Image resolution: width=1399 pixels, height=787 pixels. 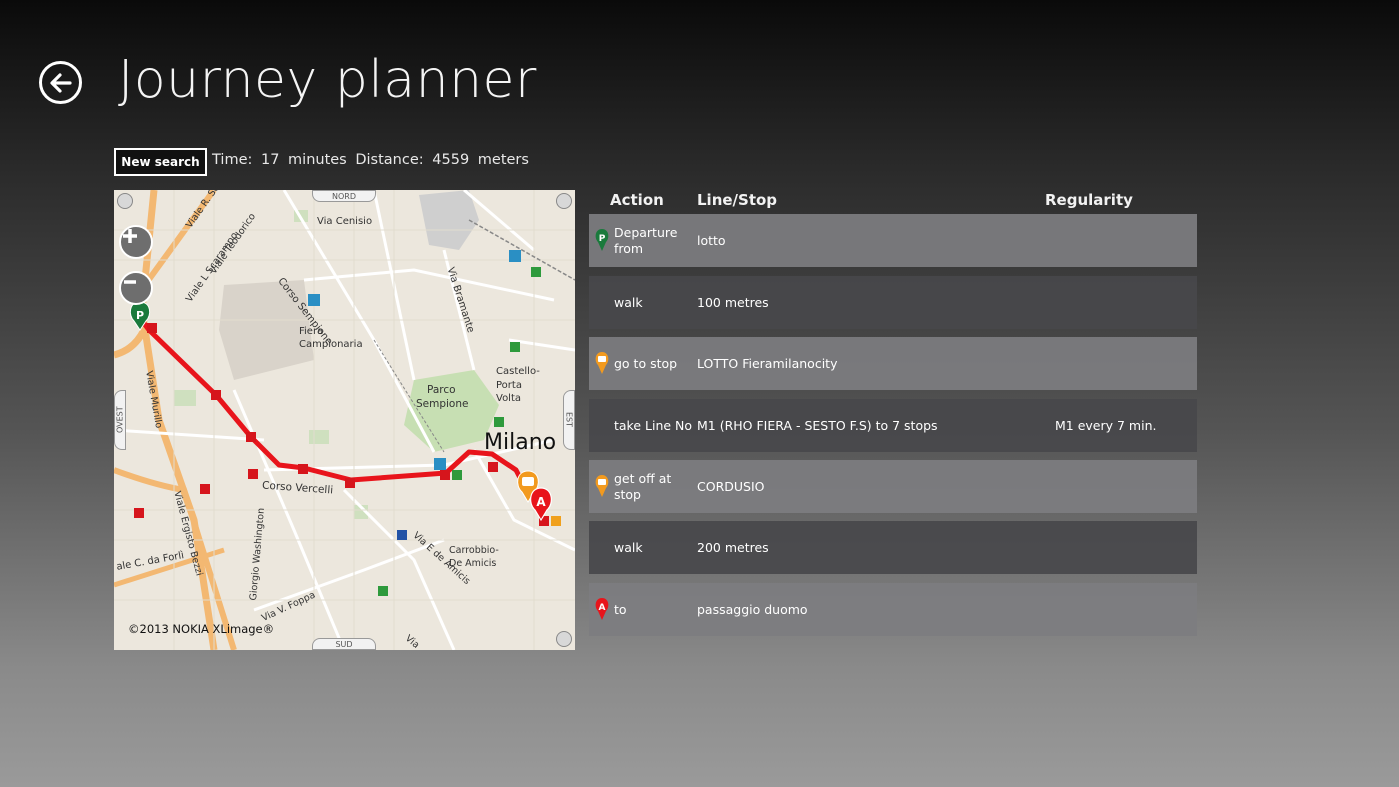 What do you see at coordinates (120, 420) in the screenshot?
I see `pan-west-button: OVEST` at bounding box center [120, 420].